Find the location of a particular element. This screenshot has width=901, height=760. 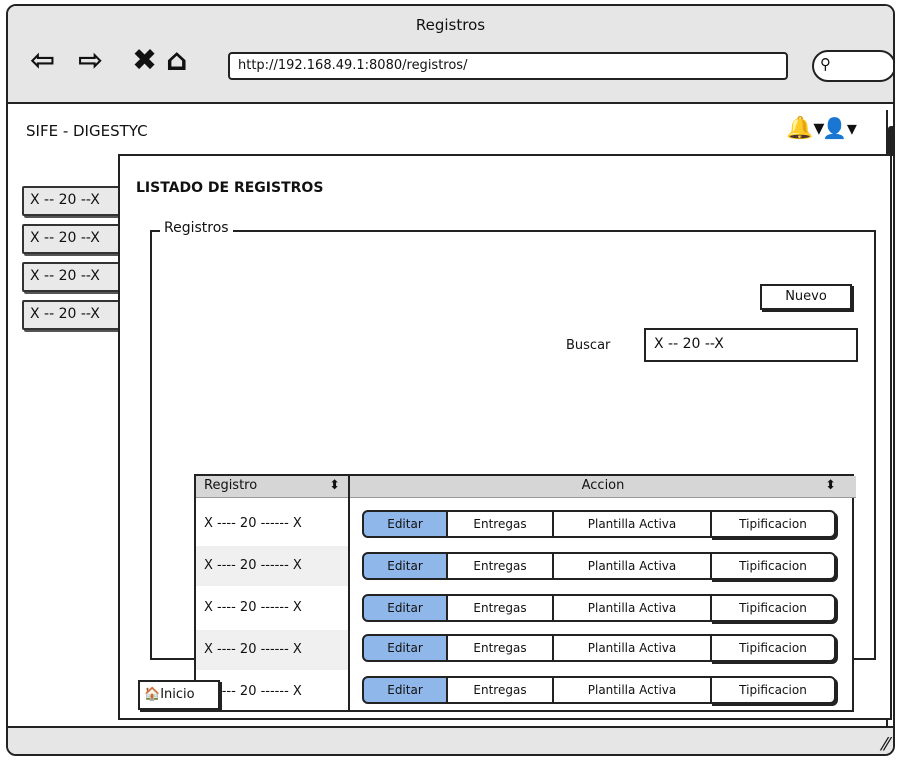

back-arrow-icon: ⇦ is located at coordinates (42, 61).